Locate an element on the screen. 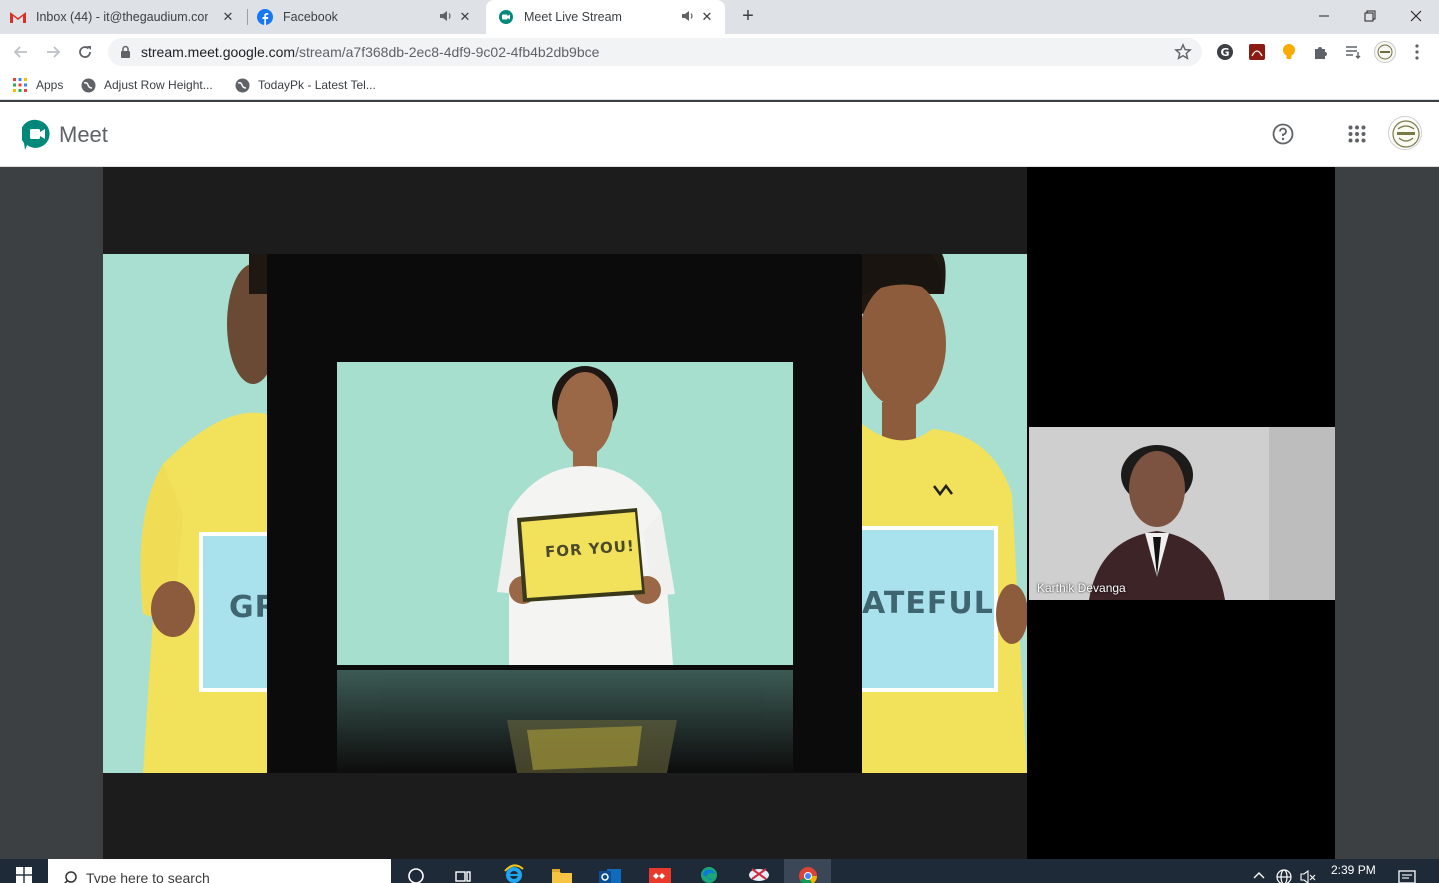 The image size is (1439, 883). snipping-tool-icon is located at coordinates (759, 874).